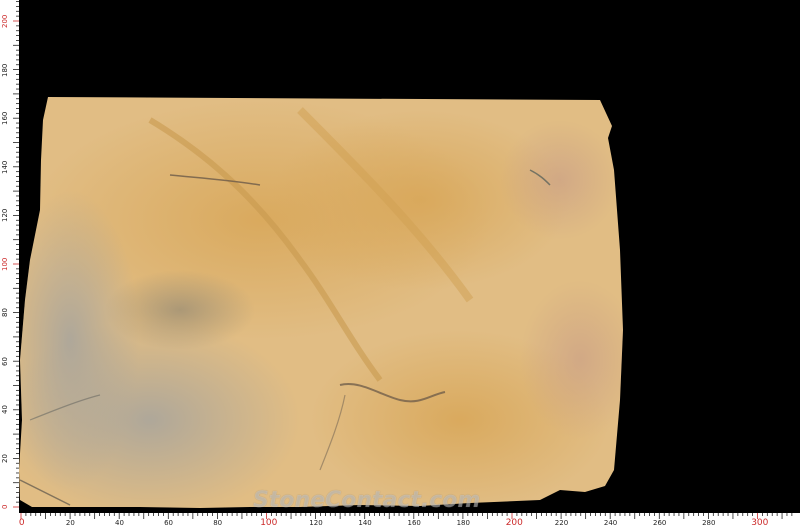 This screenshot has width=800, height=531. What do you see at coordinates (5, 458) in the screenshot?
I see `left-ruler-label: 20` at bounding box center [5, 458].